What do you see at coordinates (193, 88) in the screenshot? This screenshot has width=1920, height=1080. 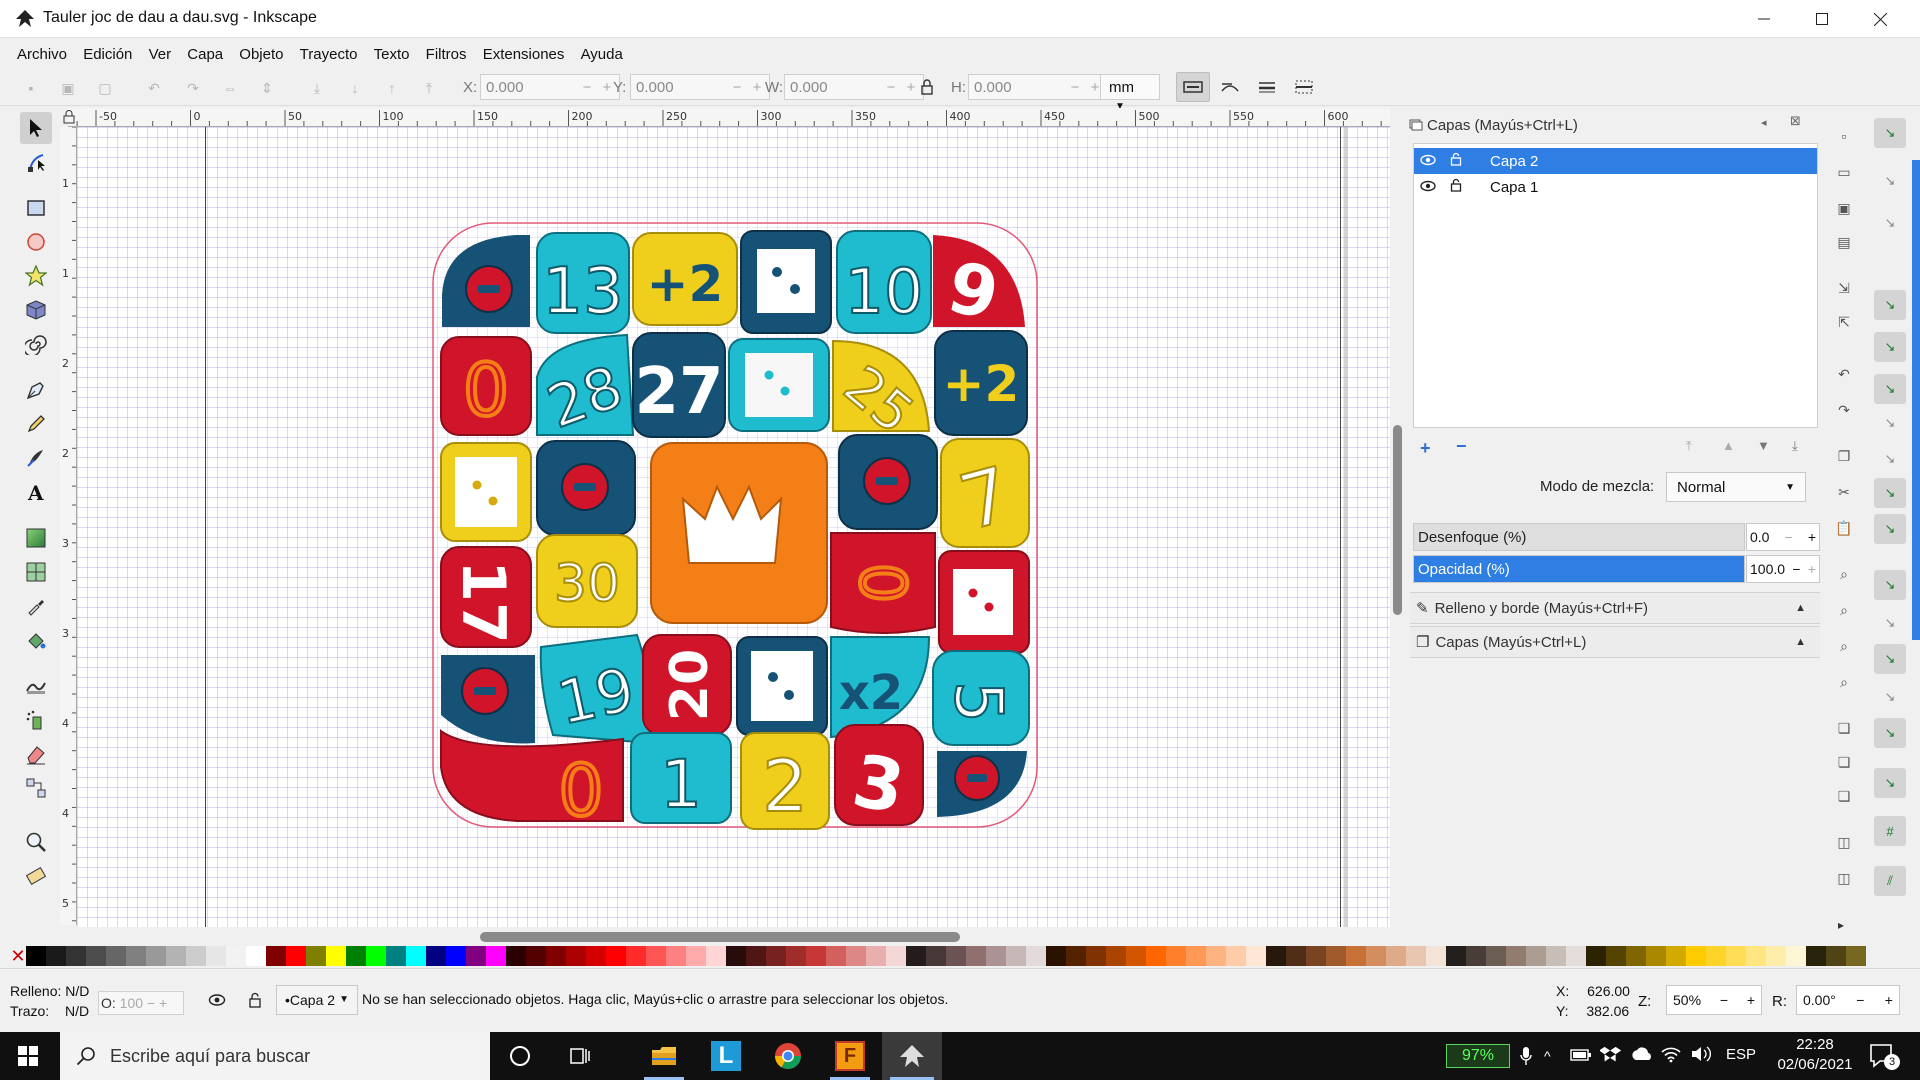 I see `rotate-cw-icon: ↷` at bounding box center [193, 88].